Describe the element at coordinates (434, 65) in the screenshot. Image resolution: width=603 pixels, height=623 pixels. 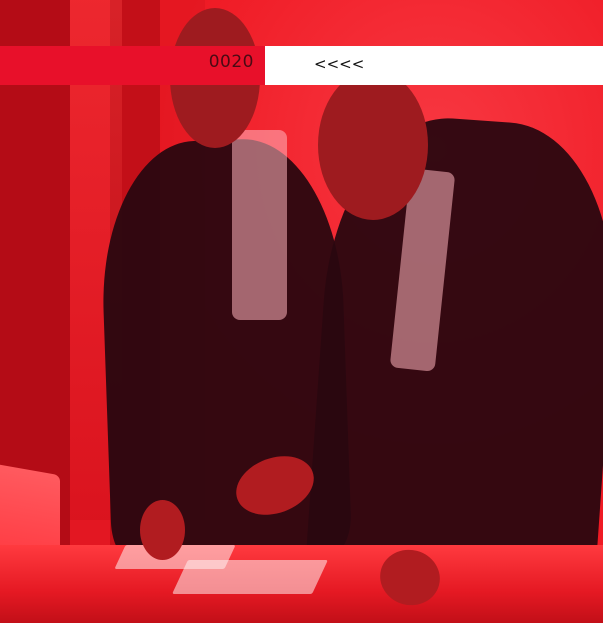
I see `banner-nav-panel: <<<<` at that location.